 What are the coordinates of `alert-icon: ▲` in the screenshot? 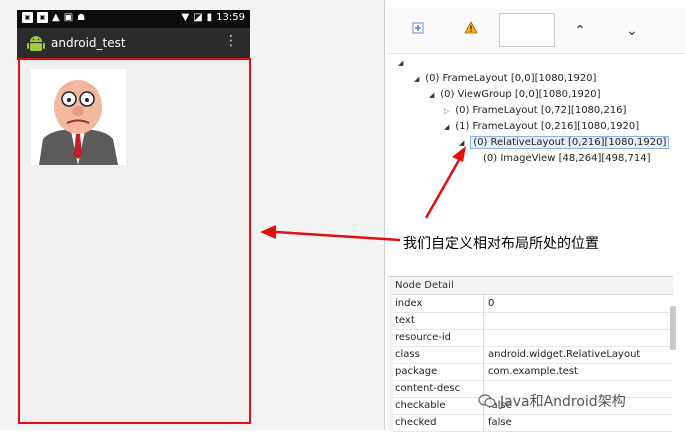 It's located at (56, 17).